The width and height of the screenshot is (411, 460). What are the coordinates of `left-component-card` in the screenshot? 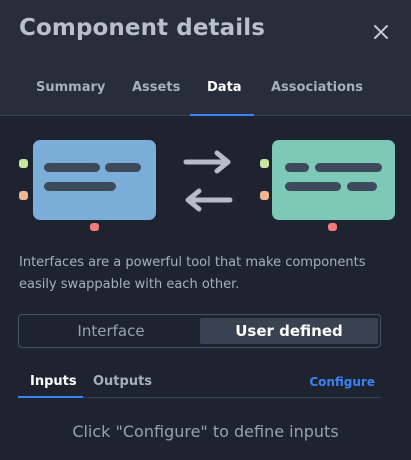 It's located at (87, 185).